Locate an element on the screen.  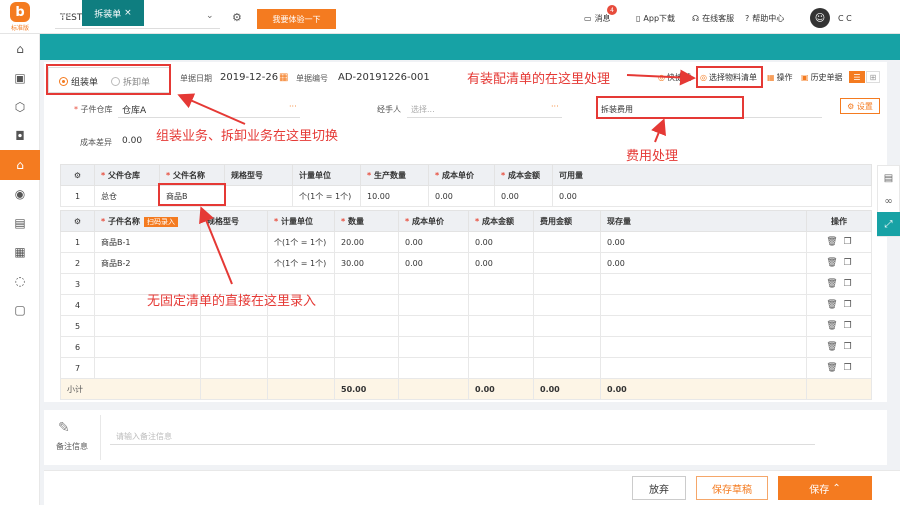
arrow-manual is located at coordinates (216, 245).